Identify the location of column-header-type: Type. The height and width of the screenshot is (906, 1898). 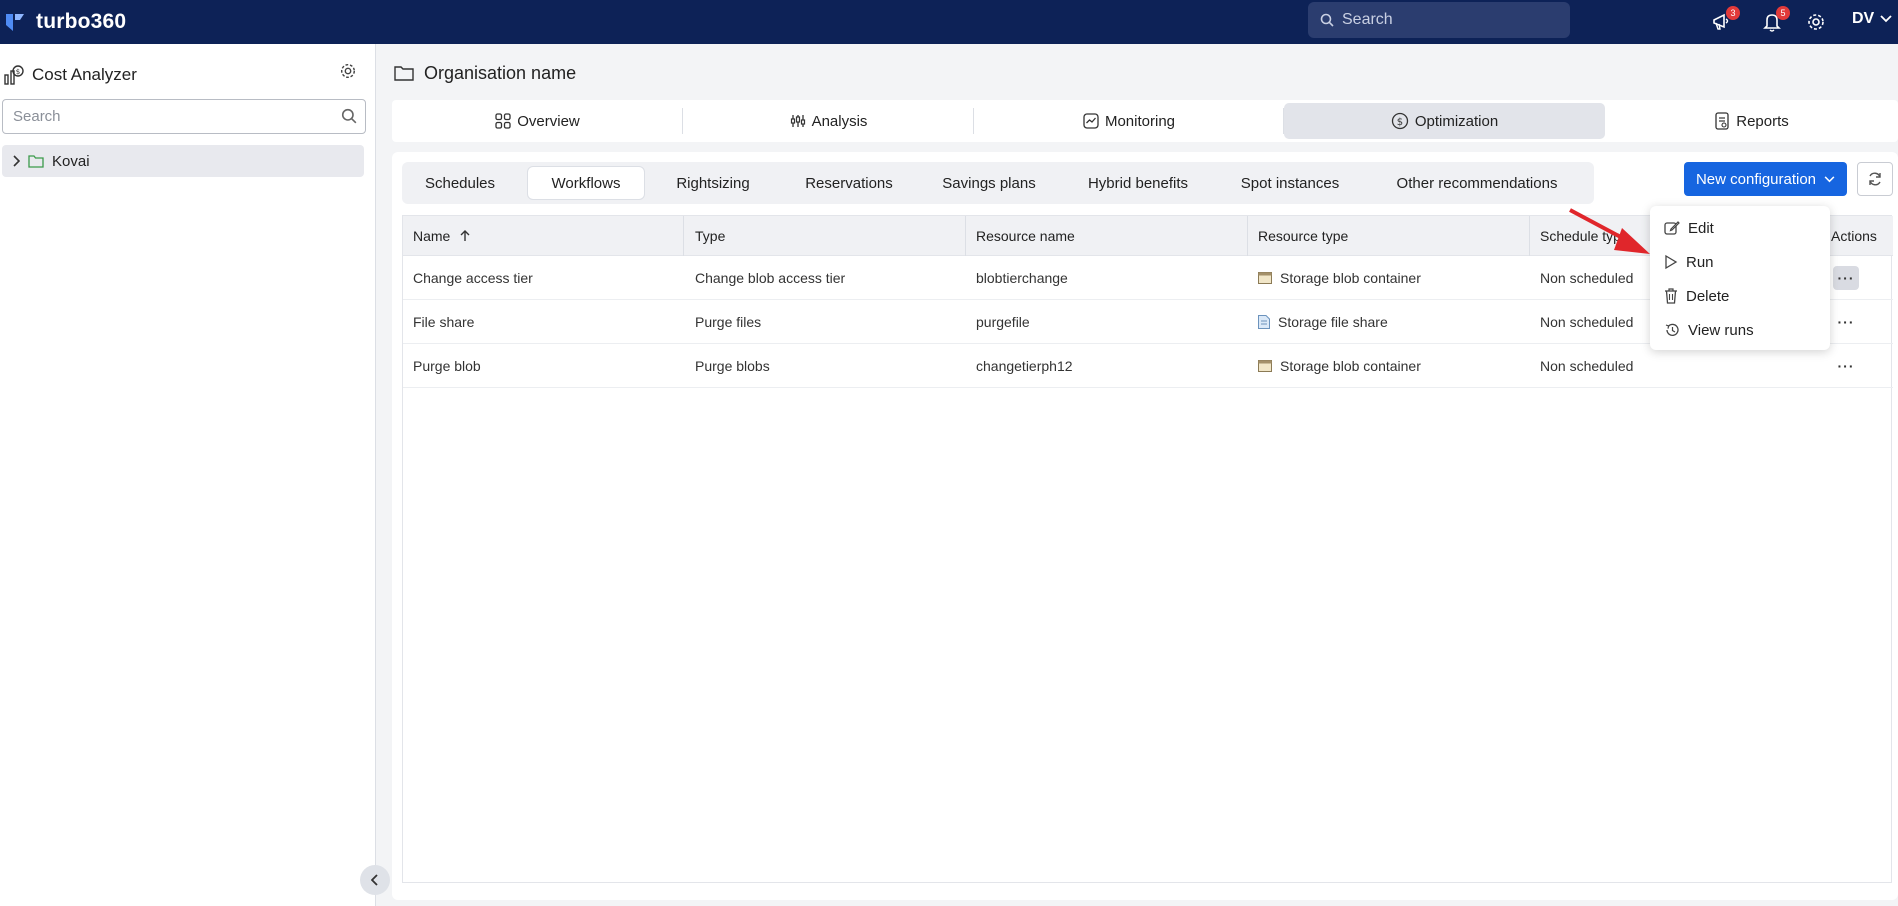
(705, 236).